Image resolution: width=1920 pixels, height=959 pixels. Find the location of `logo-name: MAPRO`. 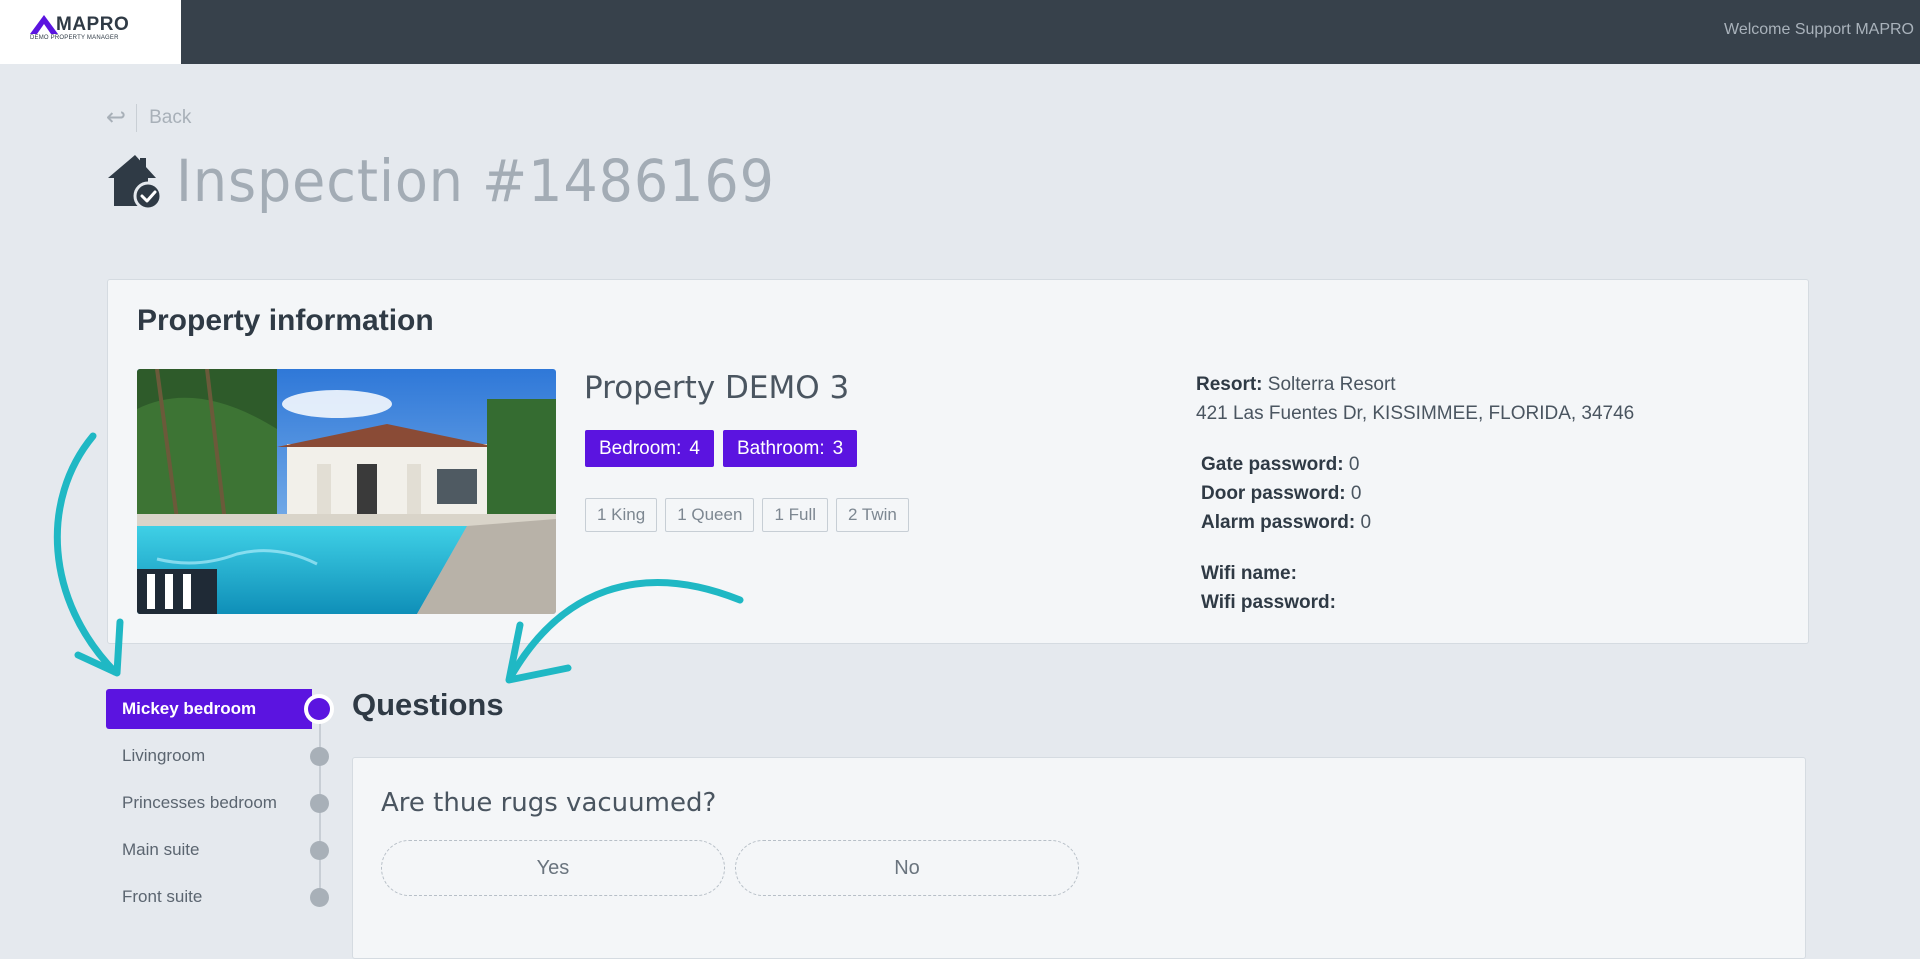

logo-name: MAPRO is located at coordinates (93, 24).